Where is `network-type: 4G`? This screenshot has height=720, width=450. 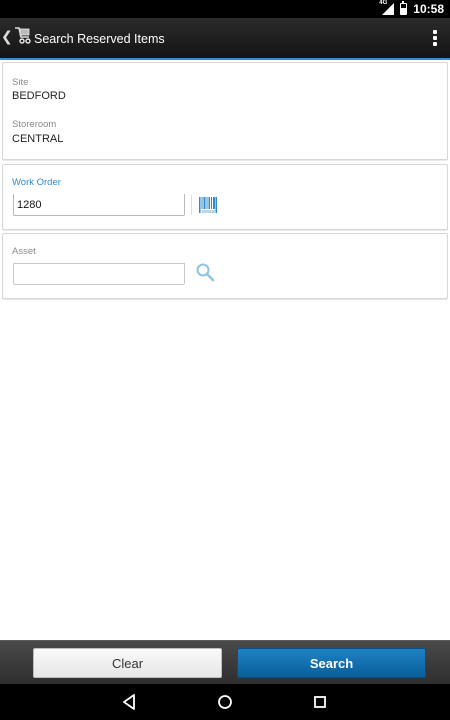 network-type: 4G is located at coordinates (383, 3).